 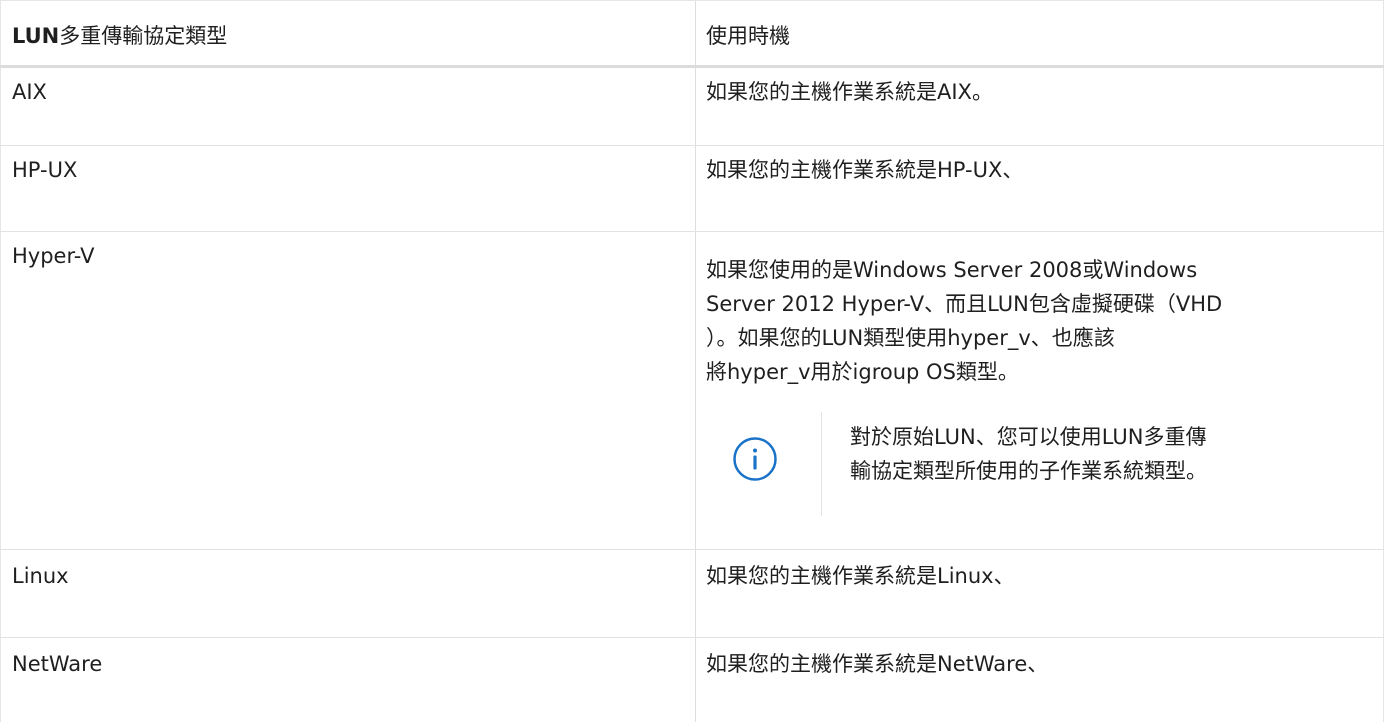 I want to click on header-cell-when: 使用時機, so click(x=1039, y=33).